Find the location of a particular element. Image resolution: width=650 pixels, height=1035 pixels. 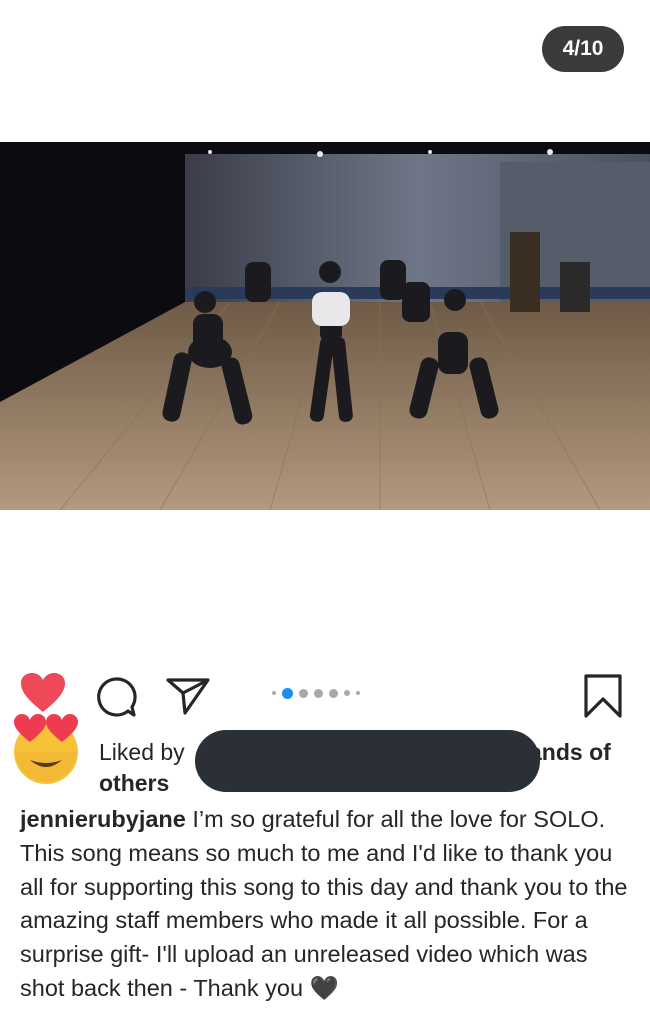

carousel-dots is located at coordinates (316, 693).